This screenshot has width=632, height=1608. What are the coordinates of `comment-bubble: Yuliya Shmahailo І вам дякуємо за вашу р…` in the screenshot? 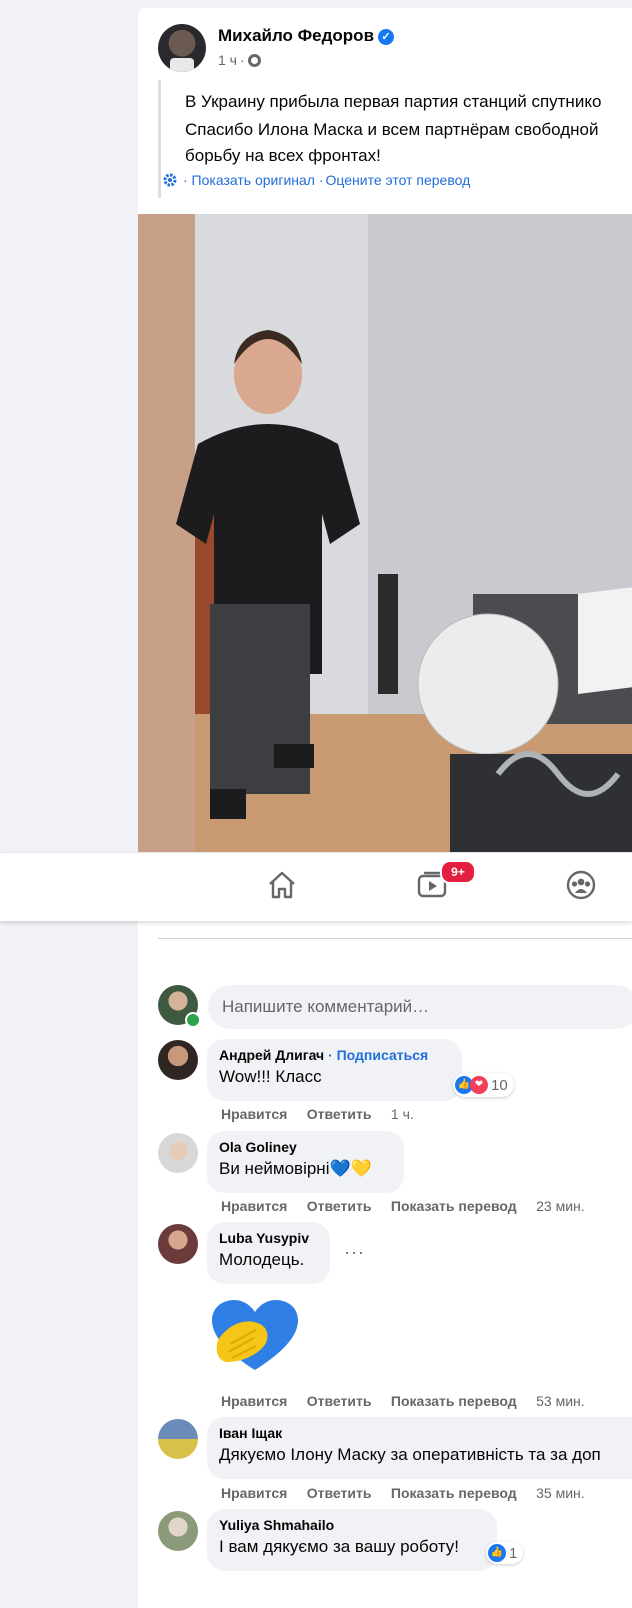 It's located at (352, 1540).